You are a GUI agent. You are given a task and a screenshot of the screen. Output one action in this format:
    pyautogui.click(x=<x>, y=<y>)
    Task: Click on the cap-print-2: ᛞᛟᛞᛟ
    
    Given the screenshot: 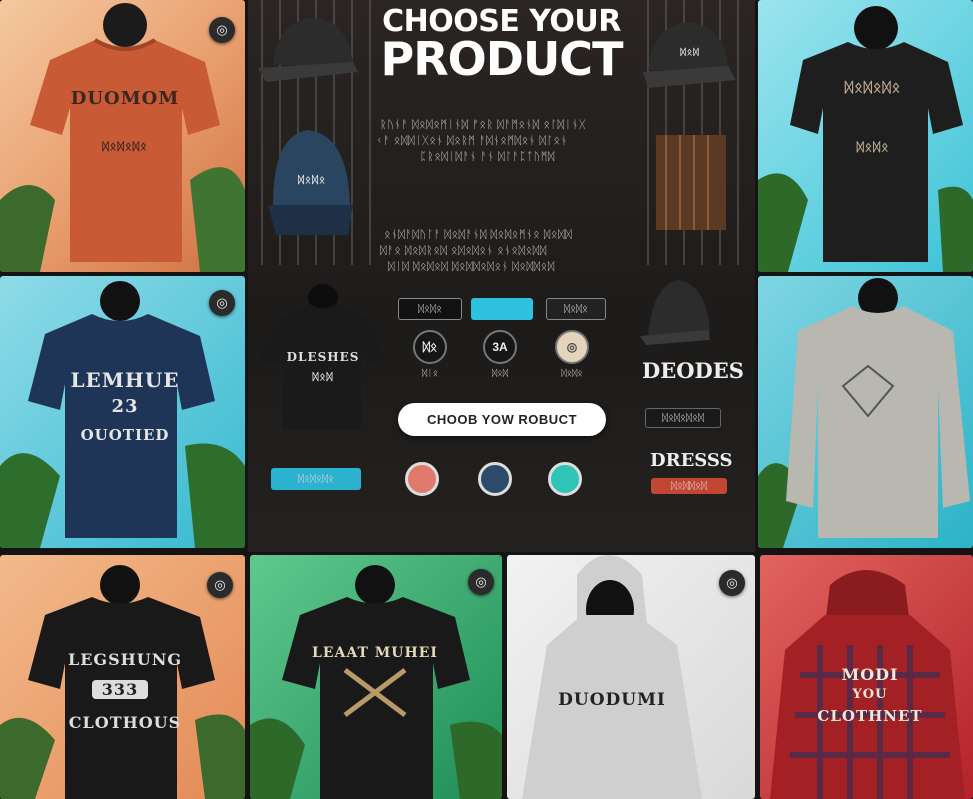 What is the action you would take?
    pyautogui.click(x=312, y=180)
    